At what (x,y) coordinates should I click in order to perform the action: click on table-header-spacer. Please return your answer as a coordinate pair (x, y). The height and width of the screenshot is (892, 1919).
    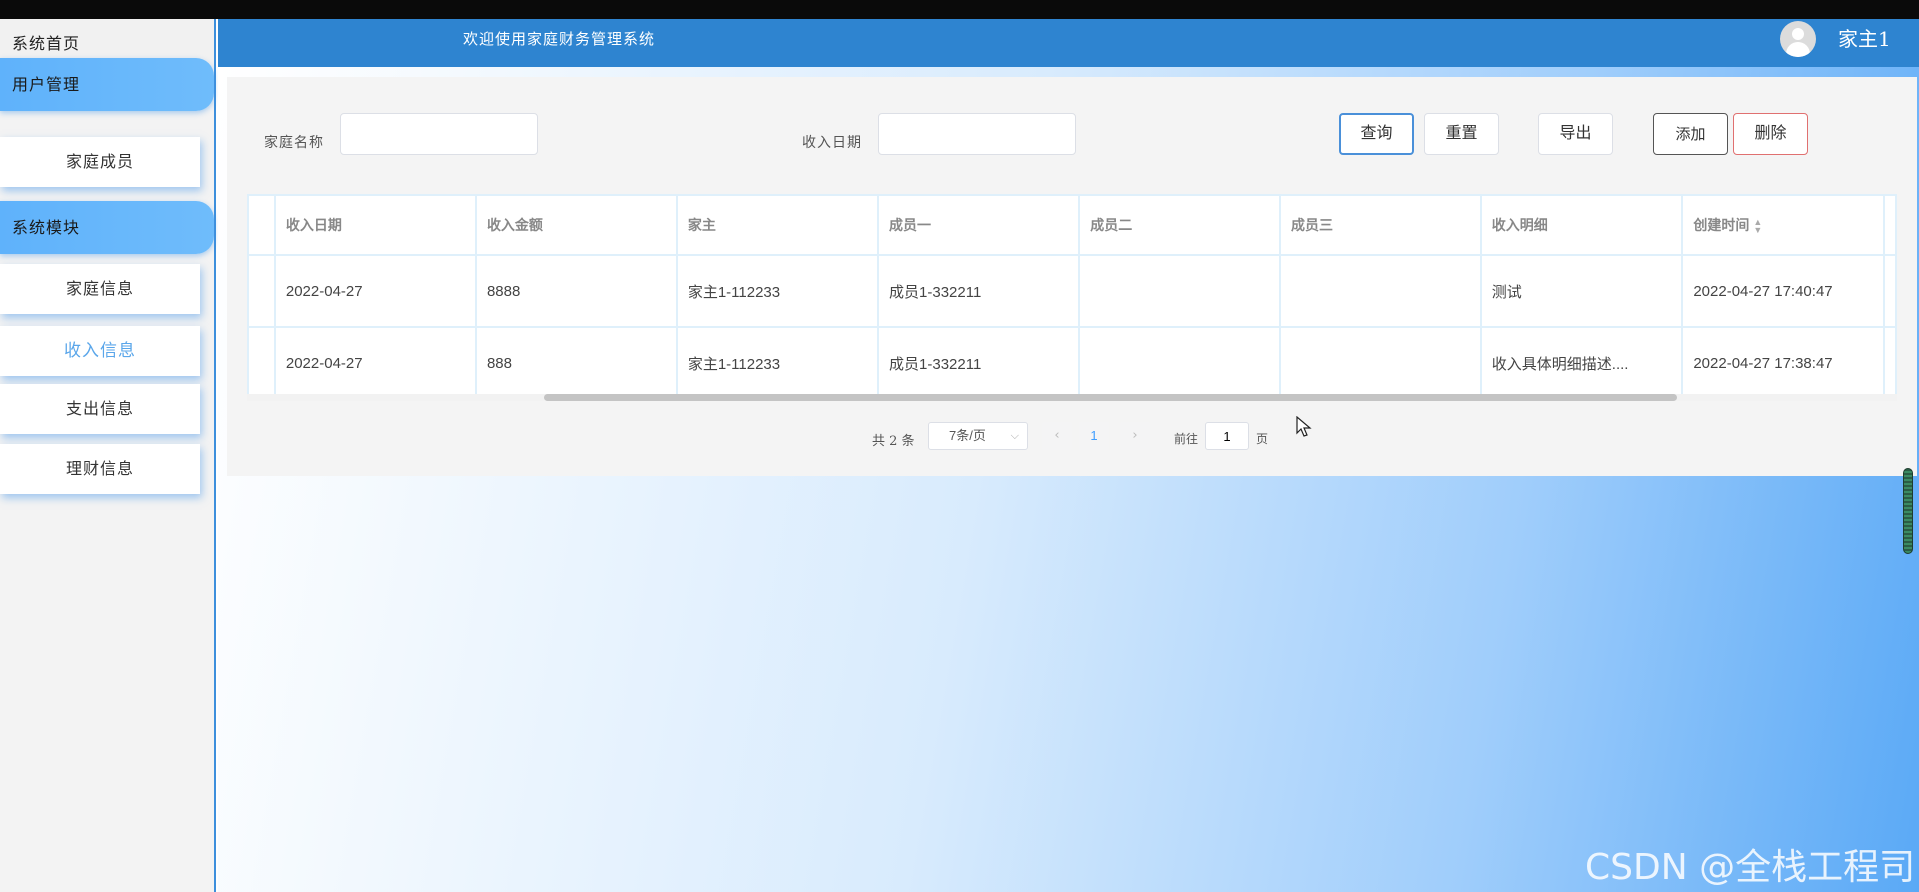
    Looking at the image, I should click on (1889, 225).